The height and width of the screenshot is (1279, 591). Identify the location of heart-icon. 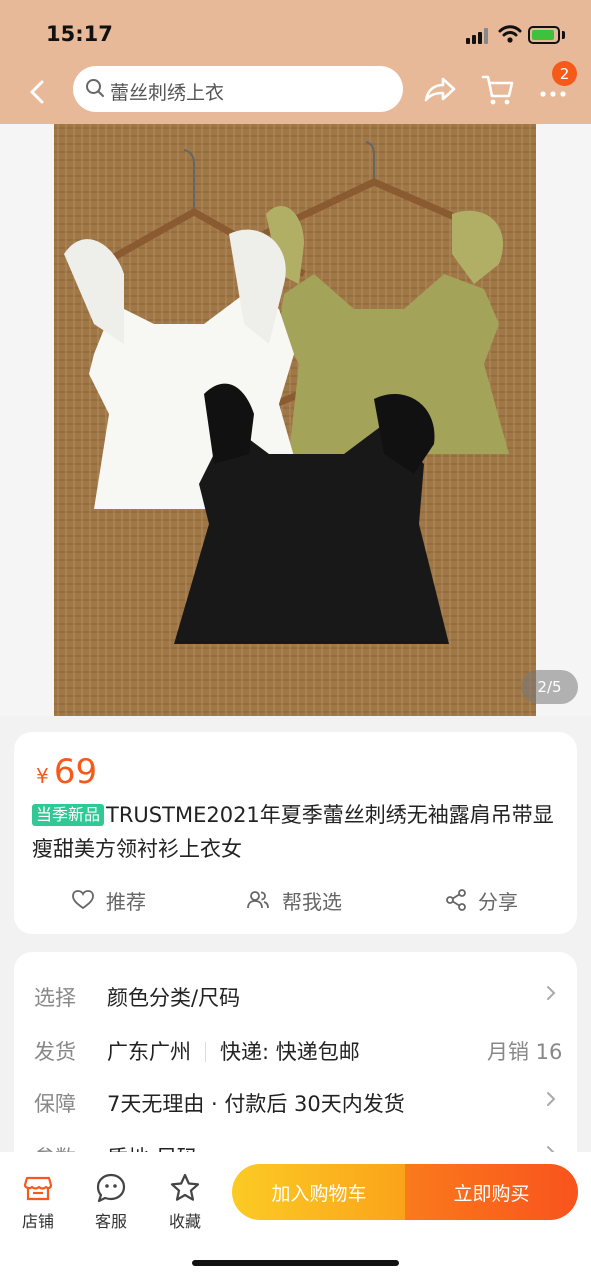
(83, 900).